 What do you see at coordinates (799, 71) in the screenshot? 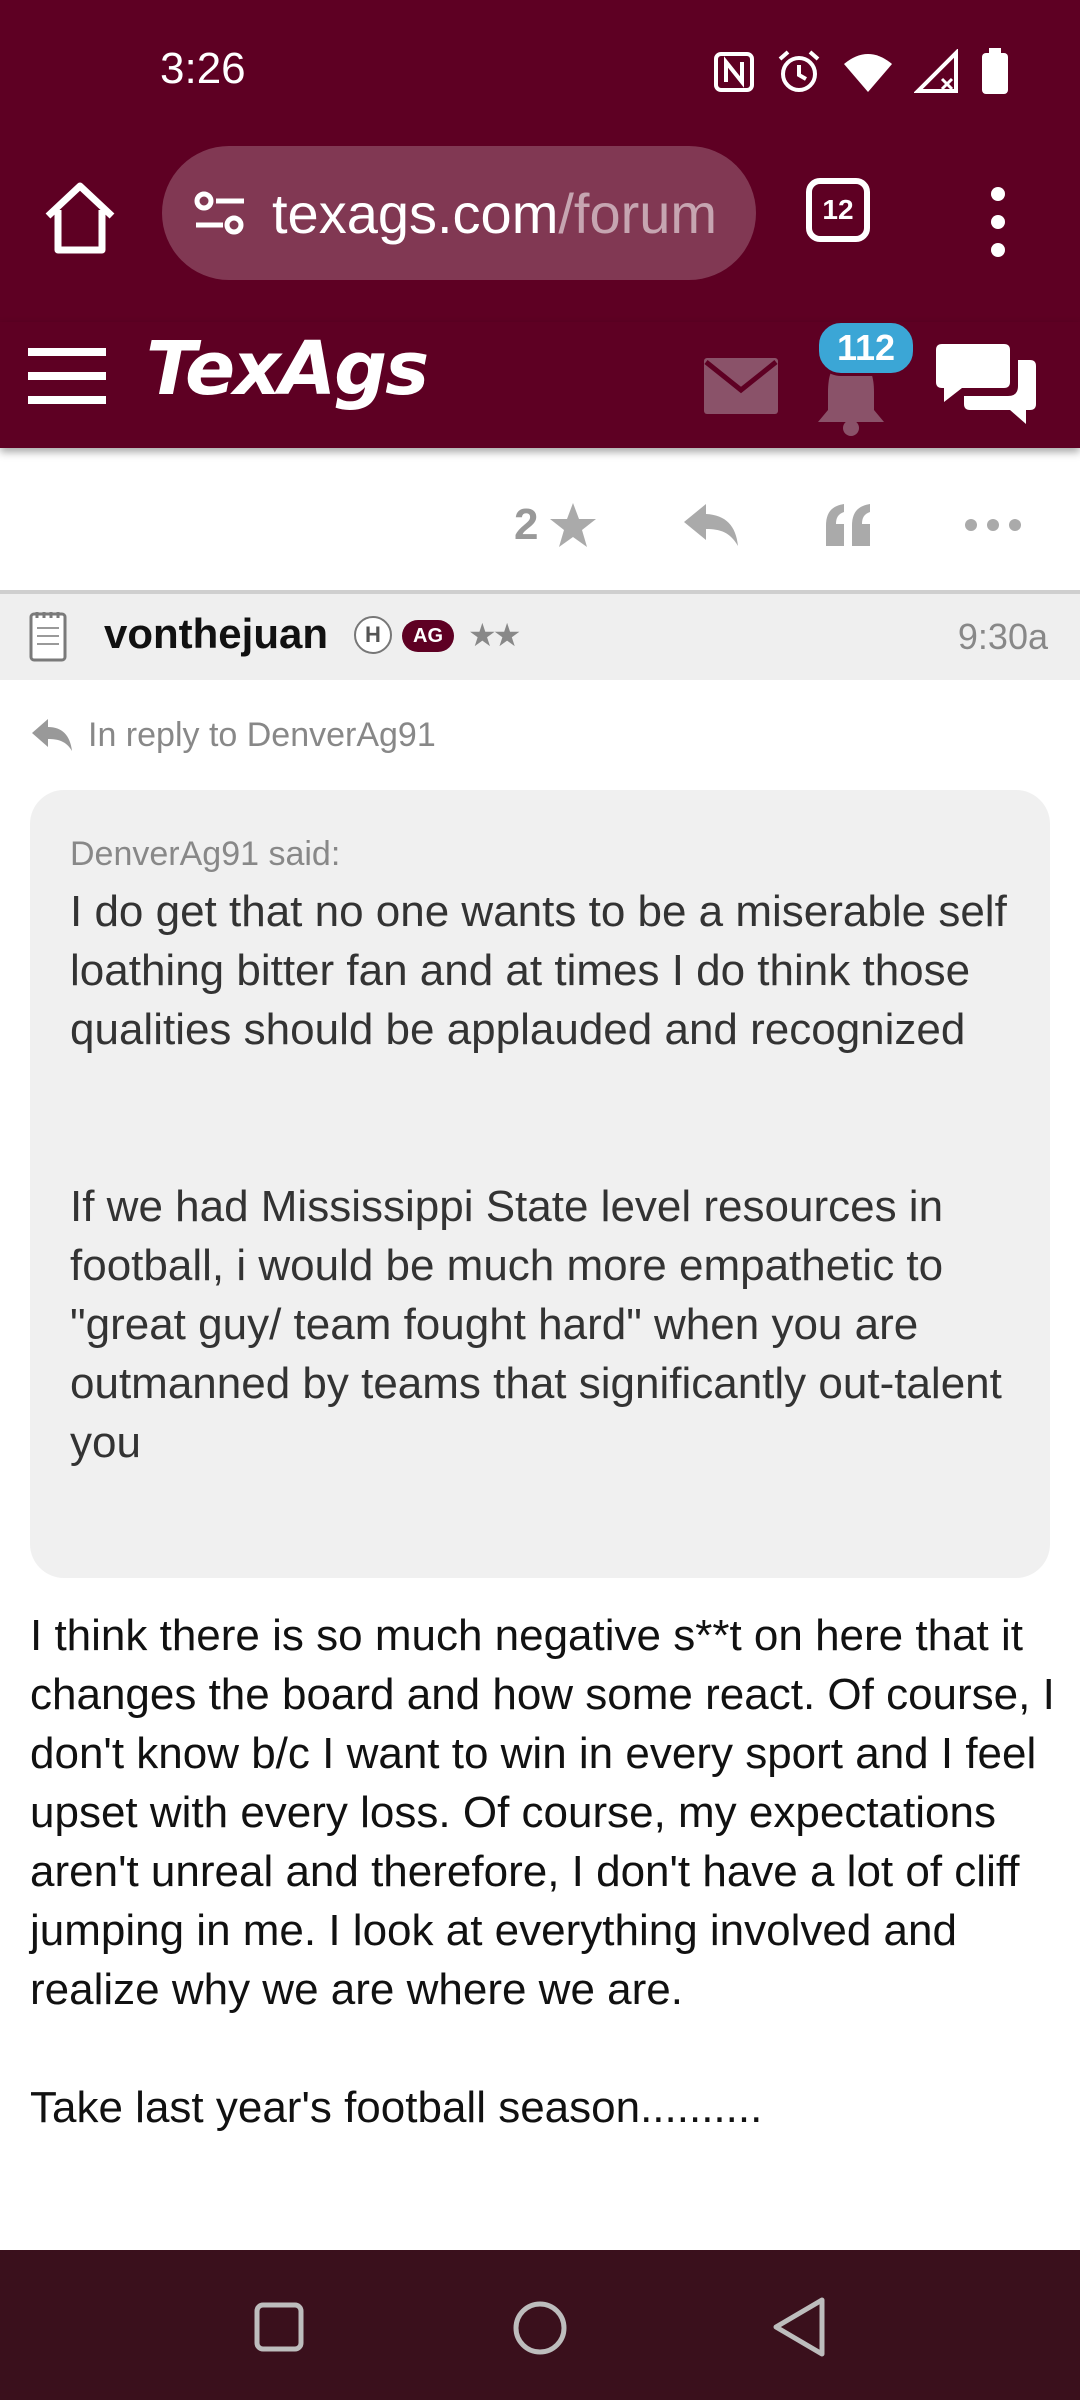
I see `alarm-icon` at bounding box center [799, 71].